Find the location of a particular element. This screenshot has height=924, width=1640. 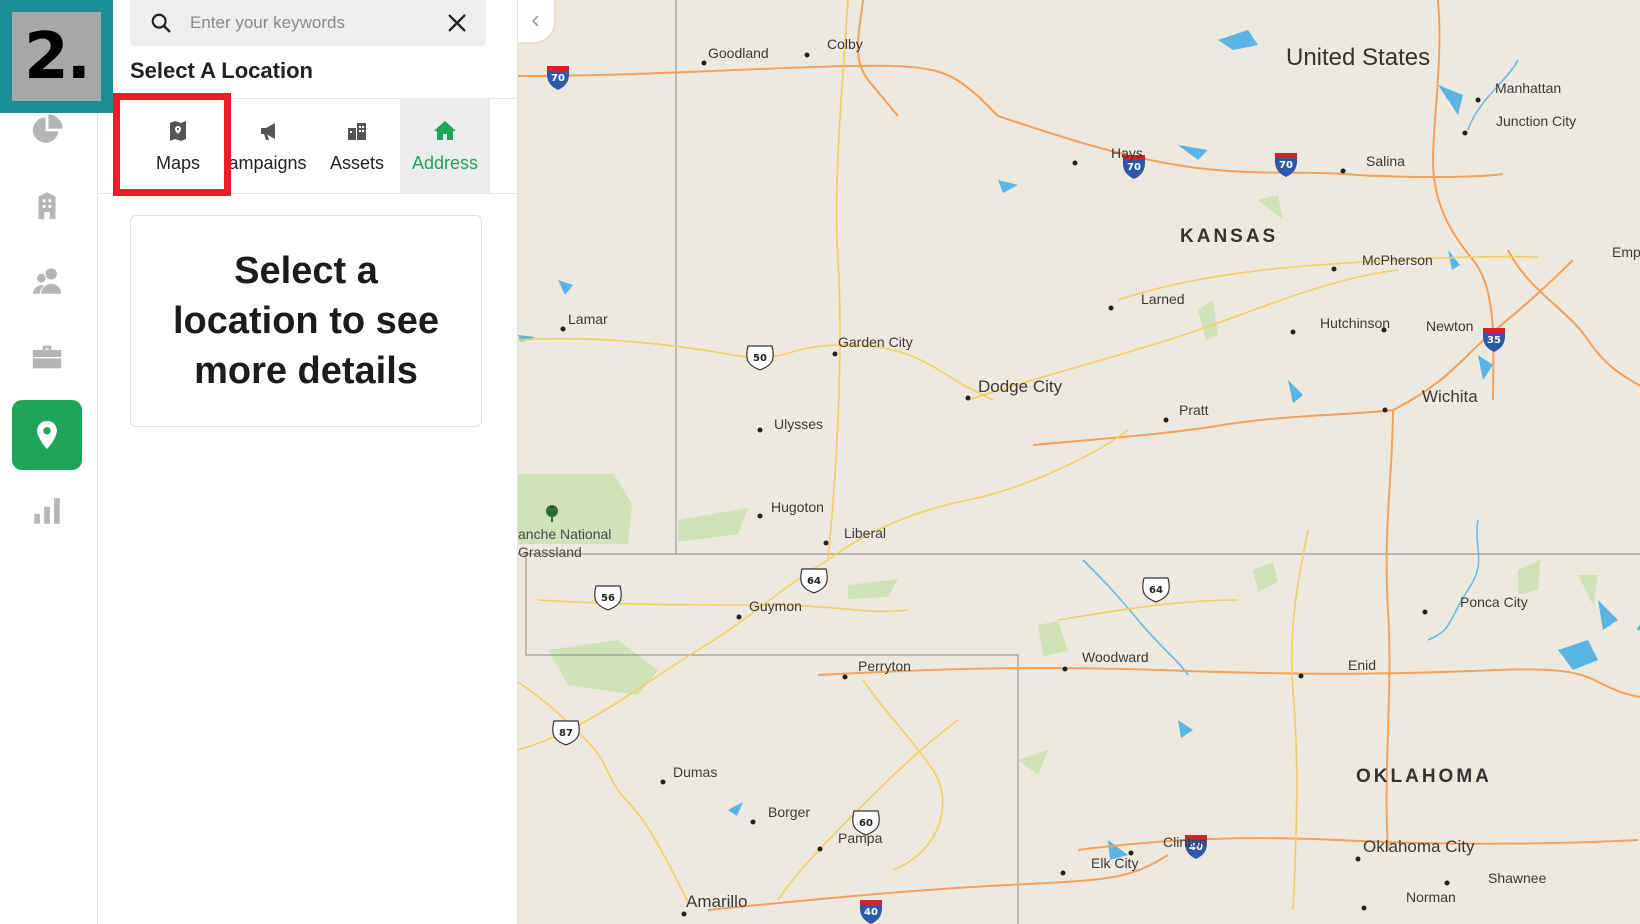

tab-label: Campaigns is located at coordinates (265, 162).